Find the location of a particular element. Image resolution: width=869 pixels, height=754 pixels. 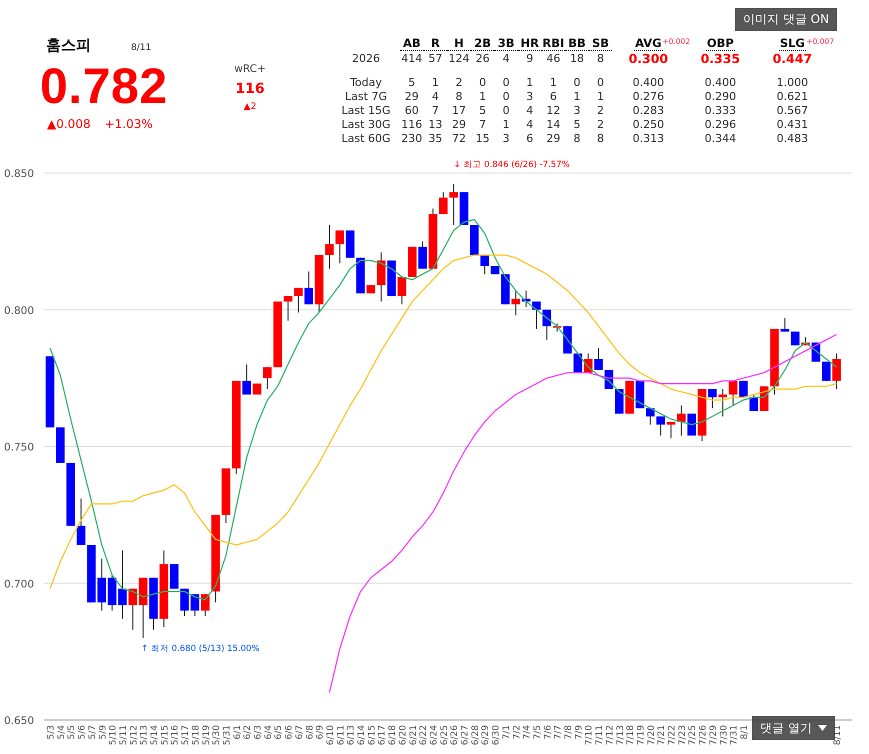

caret-icon is located at coordinates (822, 728).